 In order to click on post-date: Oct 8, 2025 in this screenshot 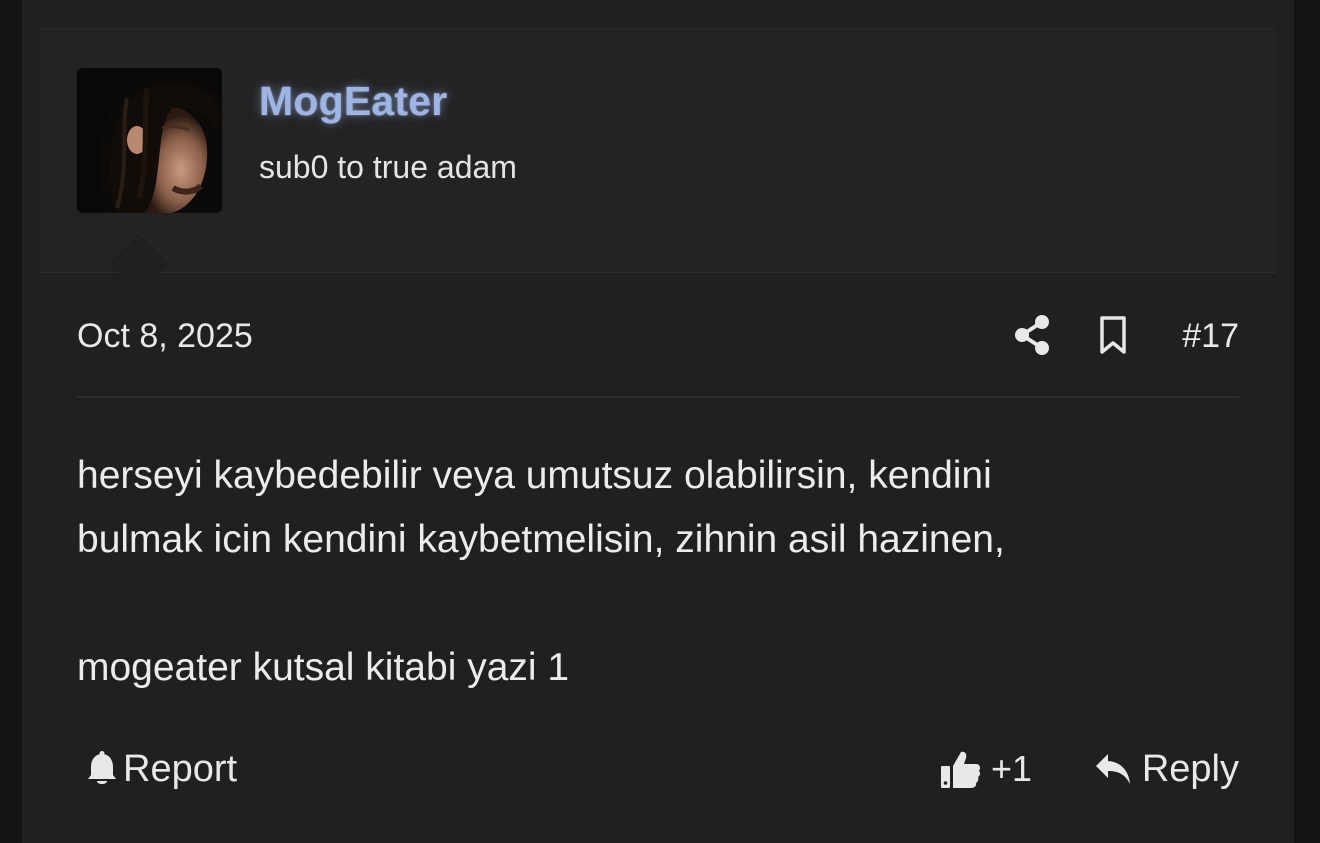, I will do `click(165, 336)`.